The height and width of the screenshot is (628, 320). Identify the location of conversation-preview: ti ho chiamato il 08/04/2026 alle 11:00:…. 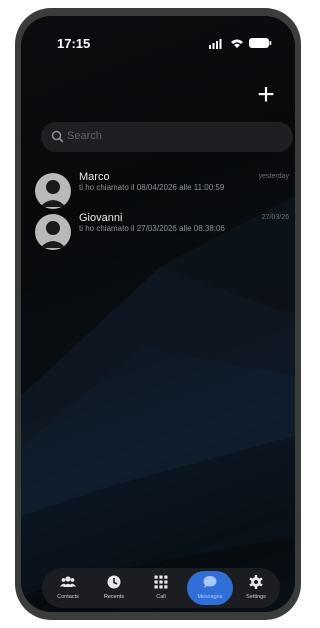
(152, 187).